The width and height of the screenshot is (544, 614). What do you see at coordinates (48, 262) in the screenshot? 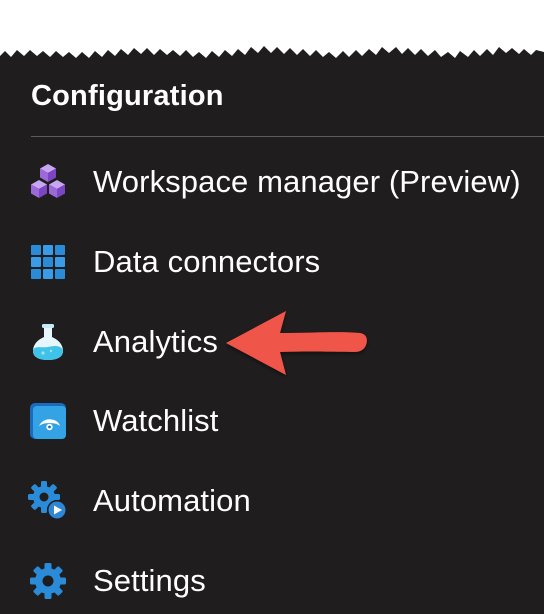
I see `grid-icon` at bounding box center [48, 262].